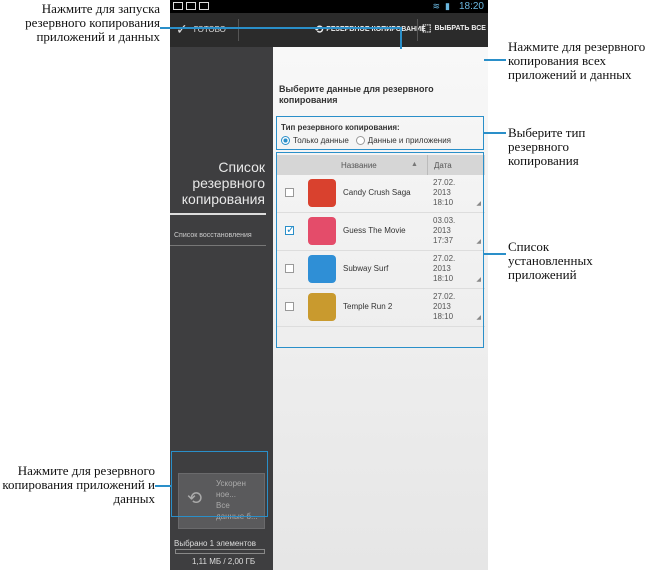 The height and width of the screenshot is (570, 659). Describe the element at coordinates (380, 133) in the screenshot. I see `highlight-backup-type` at that location.